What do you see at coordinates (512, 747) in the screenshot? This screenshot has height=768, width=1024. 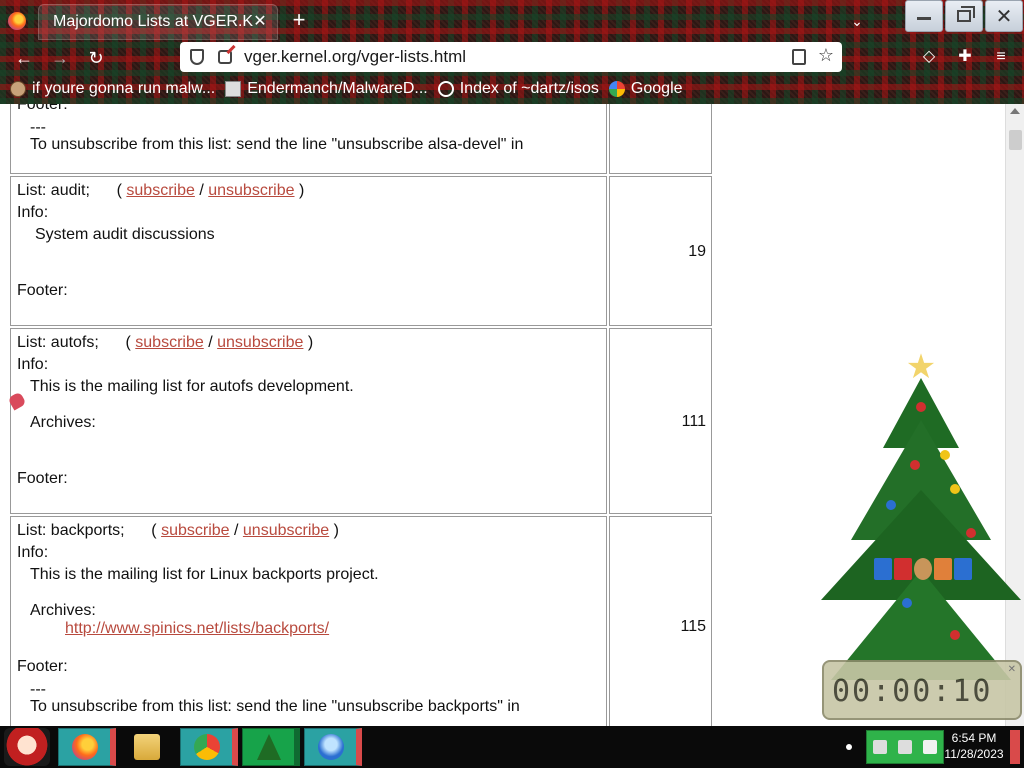 I see `taskbar: 6:54 PM 11/28/2023` at bounding box center [512, 747].